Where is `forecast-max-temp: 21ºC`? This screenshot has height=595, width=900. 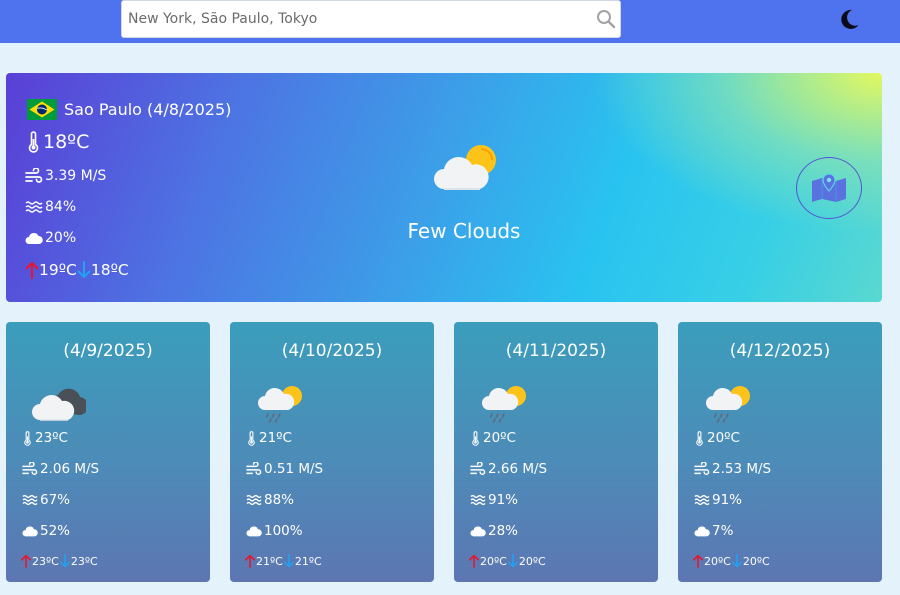 forecast-max-temp: 21ºC is located at coordinates (269, 561).